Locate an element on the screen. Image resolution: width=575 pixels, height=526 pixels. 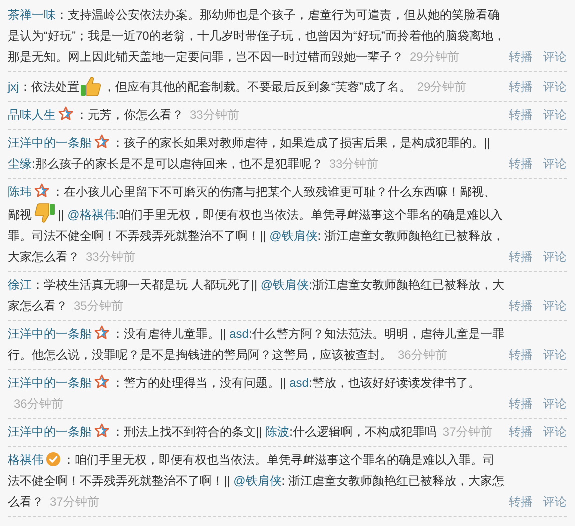
comment-text: 徐江：学校生活真无聊一天都是玩 人都玩死了|| @铁肩侠:浙江虐童女教师颜艳红已被释放，大家怎么看？ 35分钟前 is located at coordinates (257, 296).